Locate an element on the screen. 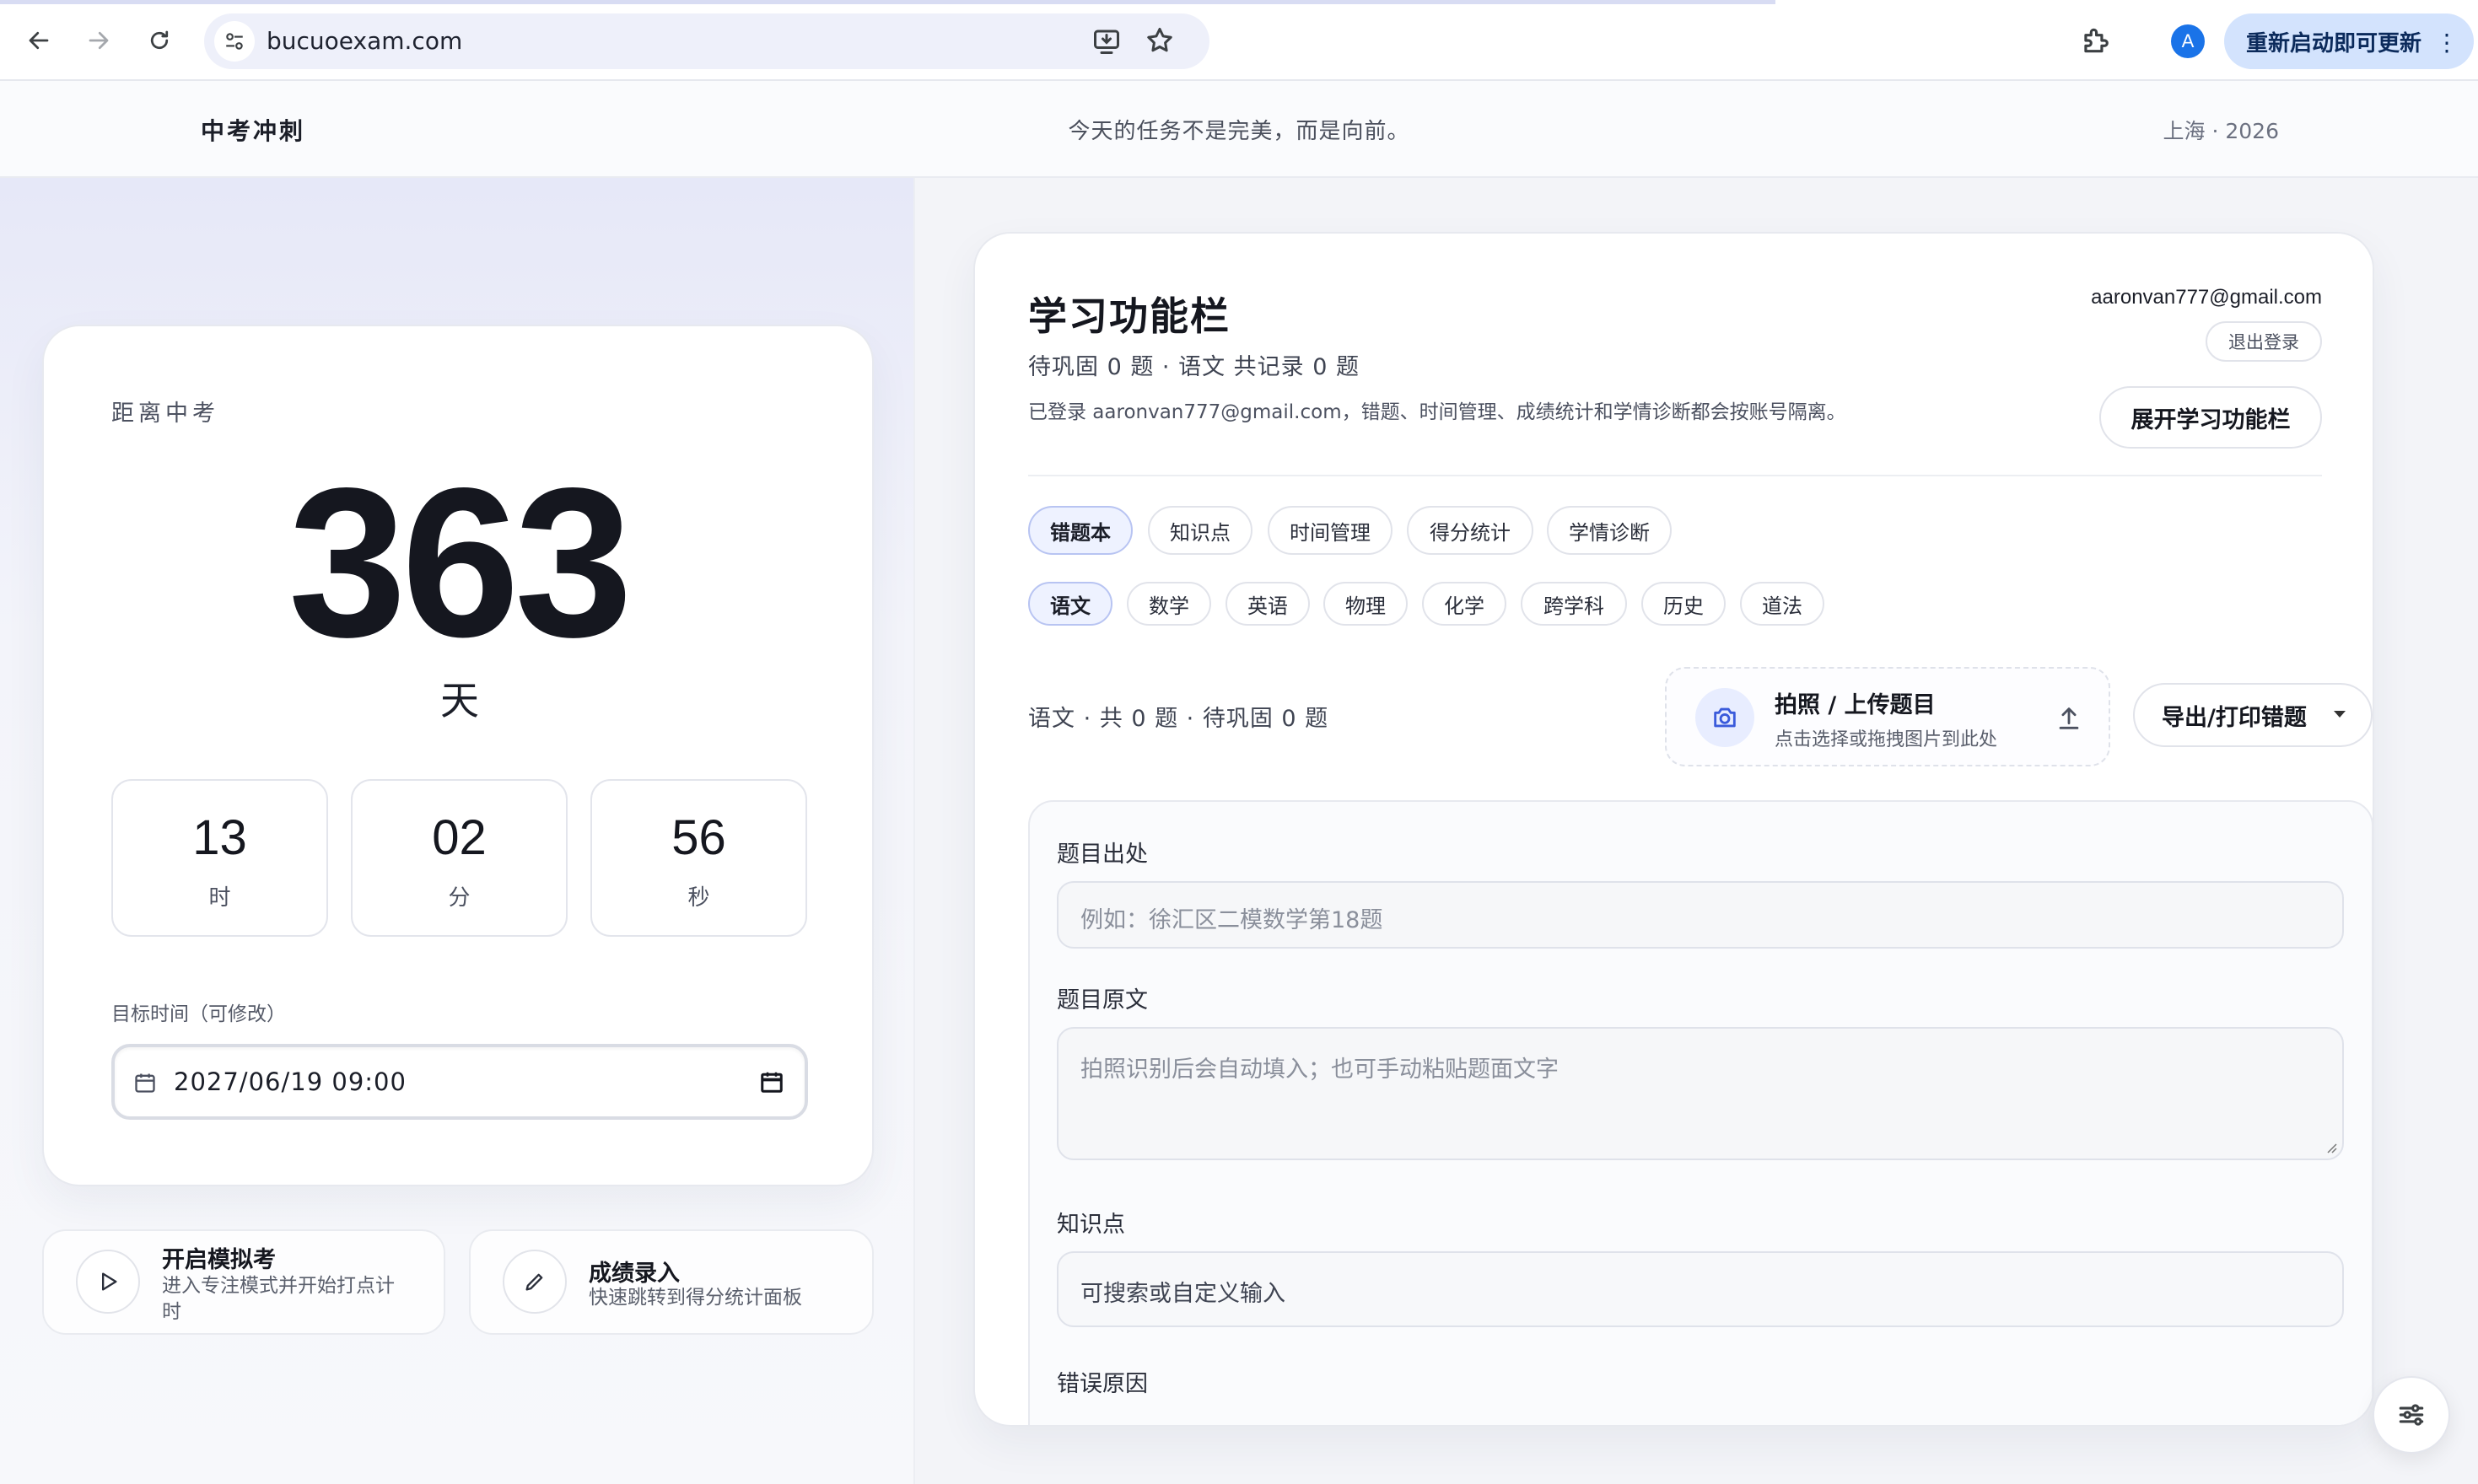 This screenshot has height=1484, width=2478. question-text-placeholder: 拍照识别后会自动填入；也可手动粘贴题面文字 is located at coordinates (1319, 1070).